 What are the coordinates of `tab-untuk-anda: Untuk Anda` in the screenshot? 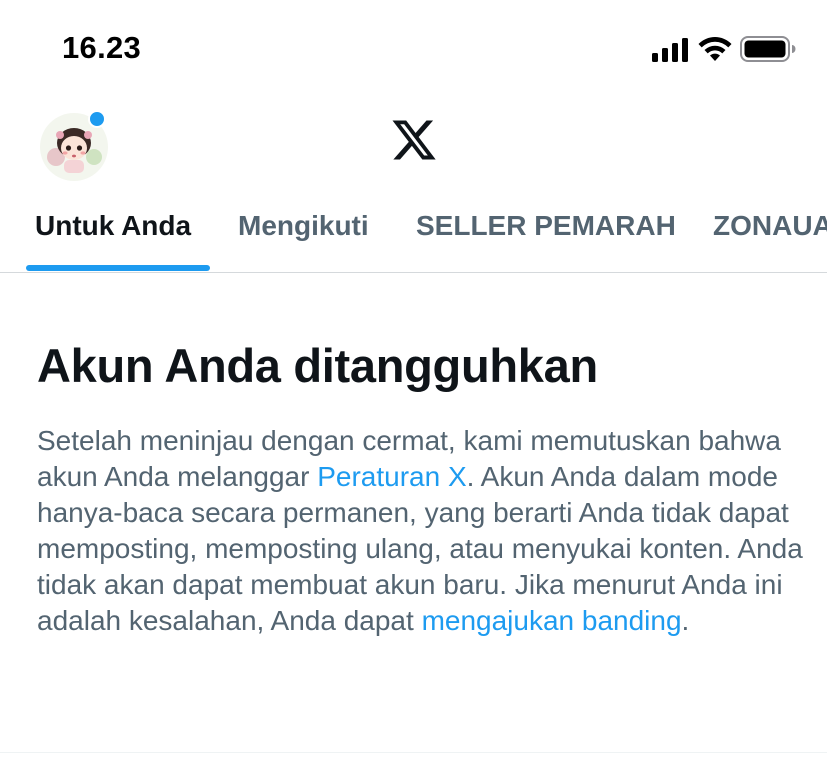 It's located at (113, 226).